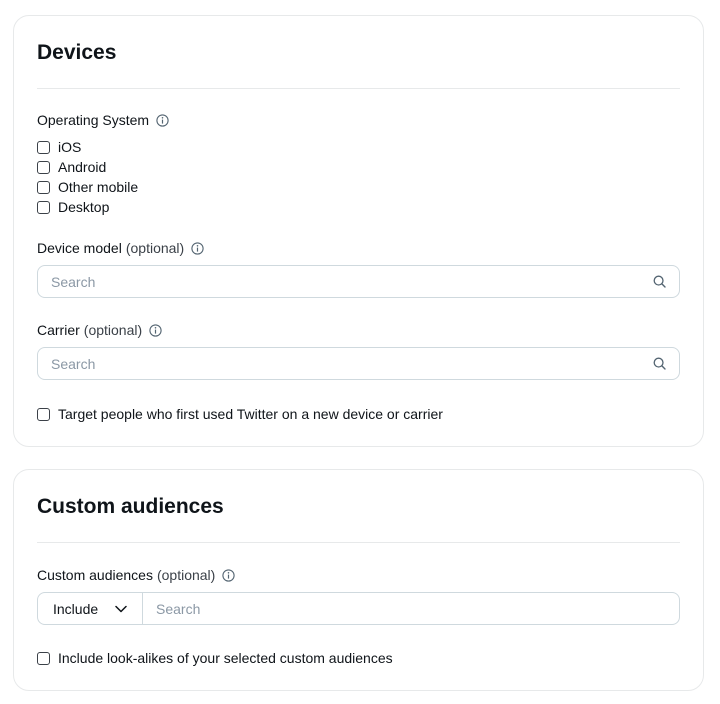 The image size is (720, 704). Describe the element at coordinates (77, 52) in the screenshot. I see `devices-title: Devices` at that location.